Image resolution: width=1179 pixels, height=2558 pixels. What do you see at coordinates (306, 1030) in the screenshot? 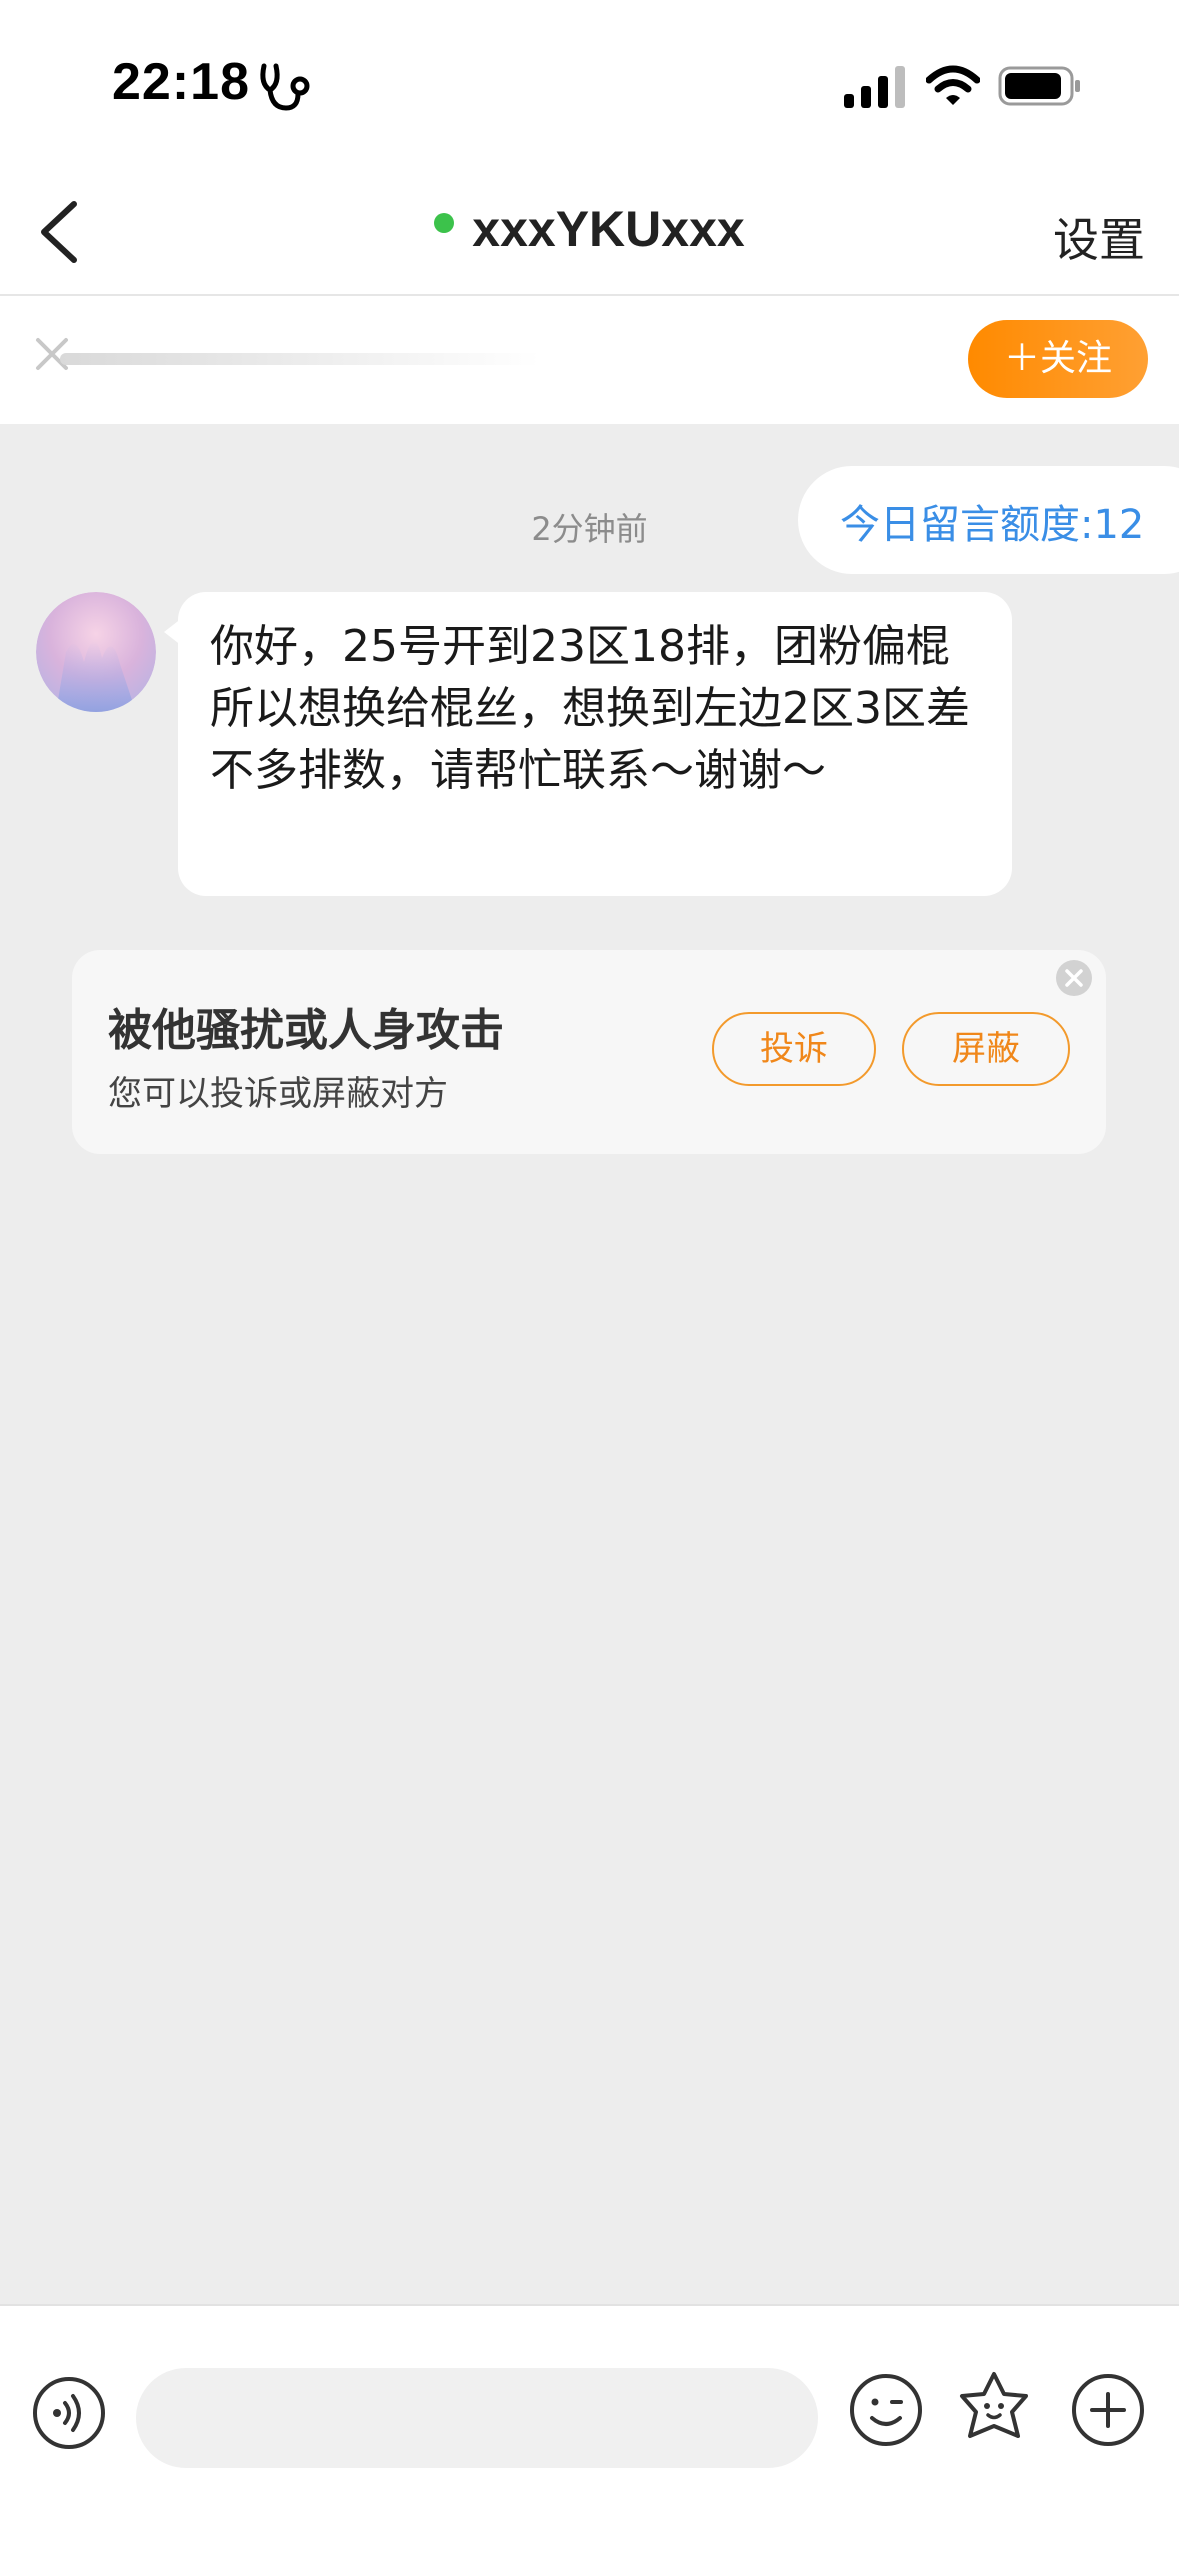
I see `harassment-notice-title: 被他骚扰或人身攻击` at bounding box center [306, 1030].